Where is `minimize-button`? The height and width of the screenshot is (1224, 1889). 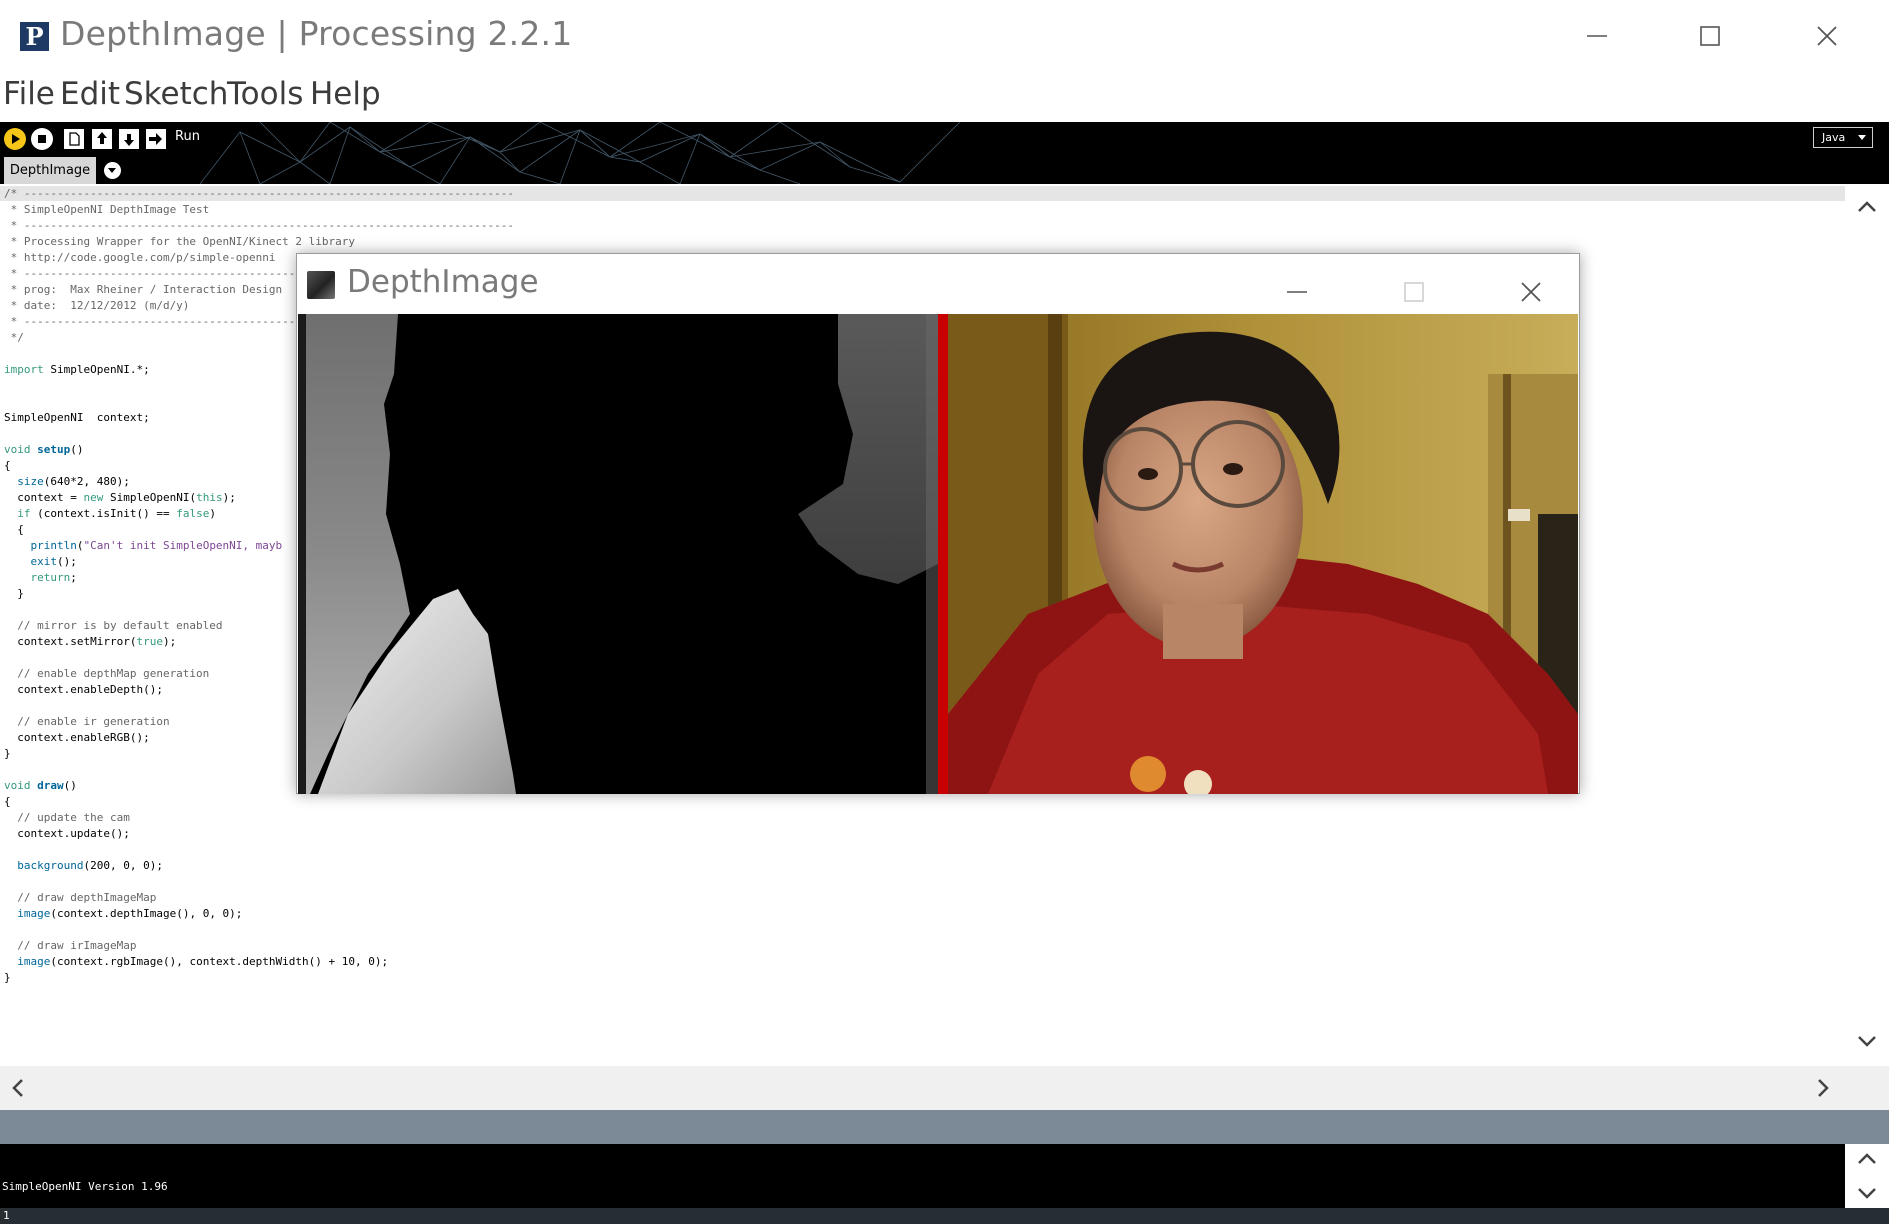
minimize-button is located at coordinates (1597, 36).